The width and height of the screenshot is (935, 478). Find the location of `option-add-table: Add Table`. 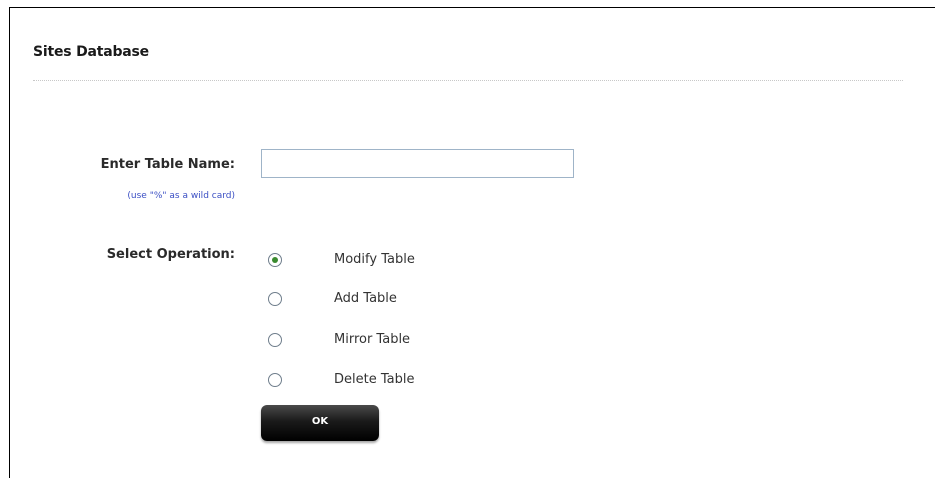

option-add-table: Add Table is located at coordinates (332, 299).